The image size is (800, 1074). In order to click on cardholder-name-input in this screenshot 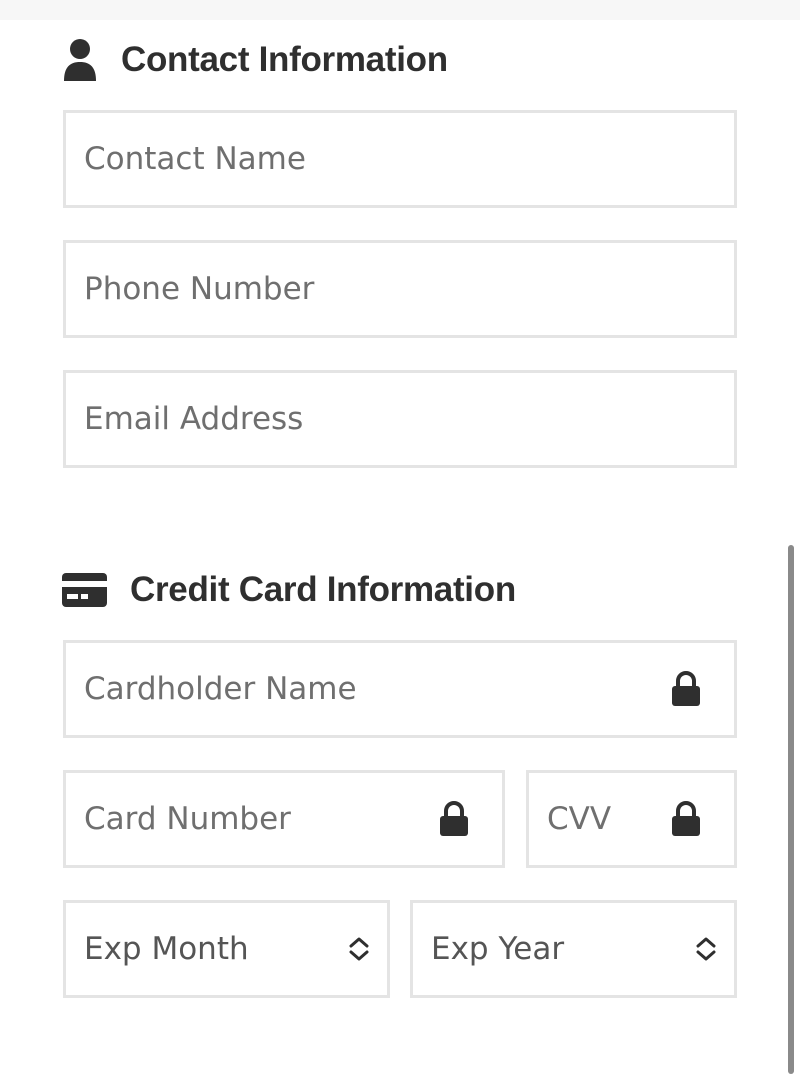, I will do `click(400, 689)`.